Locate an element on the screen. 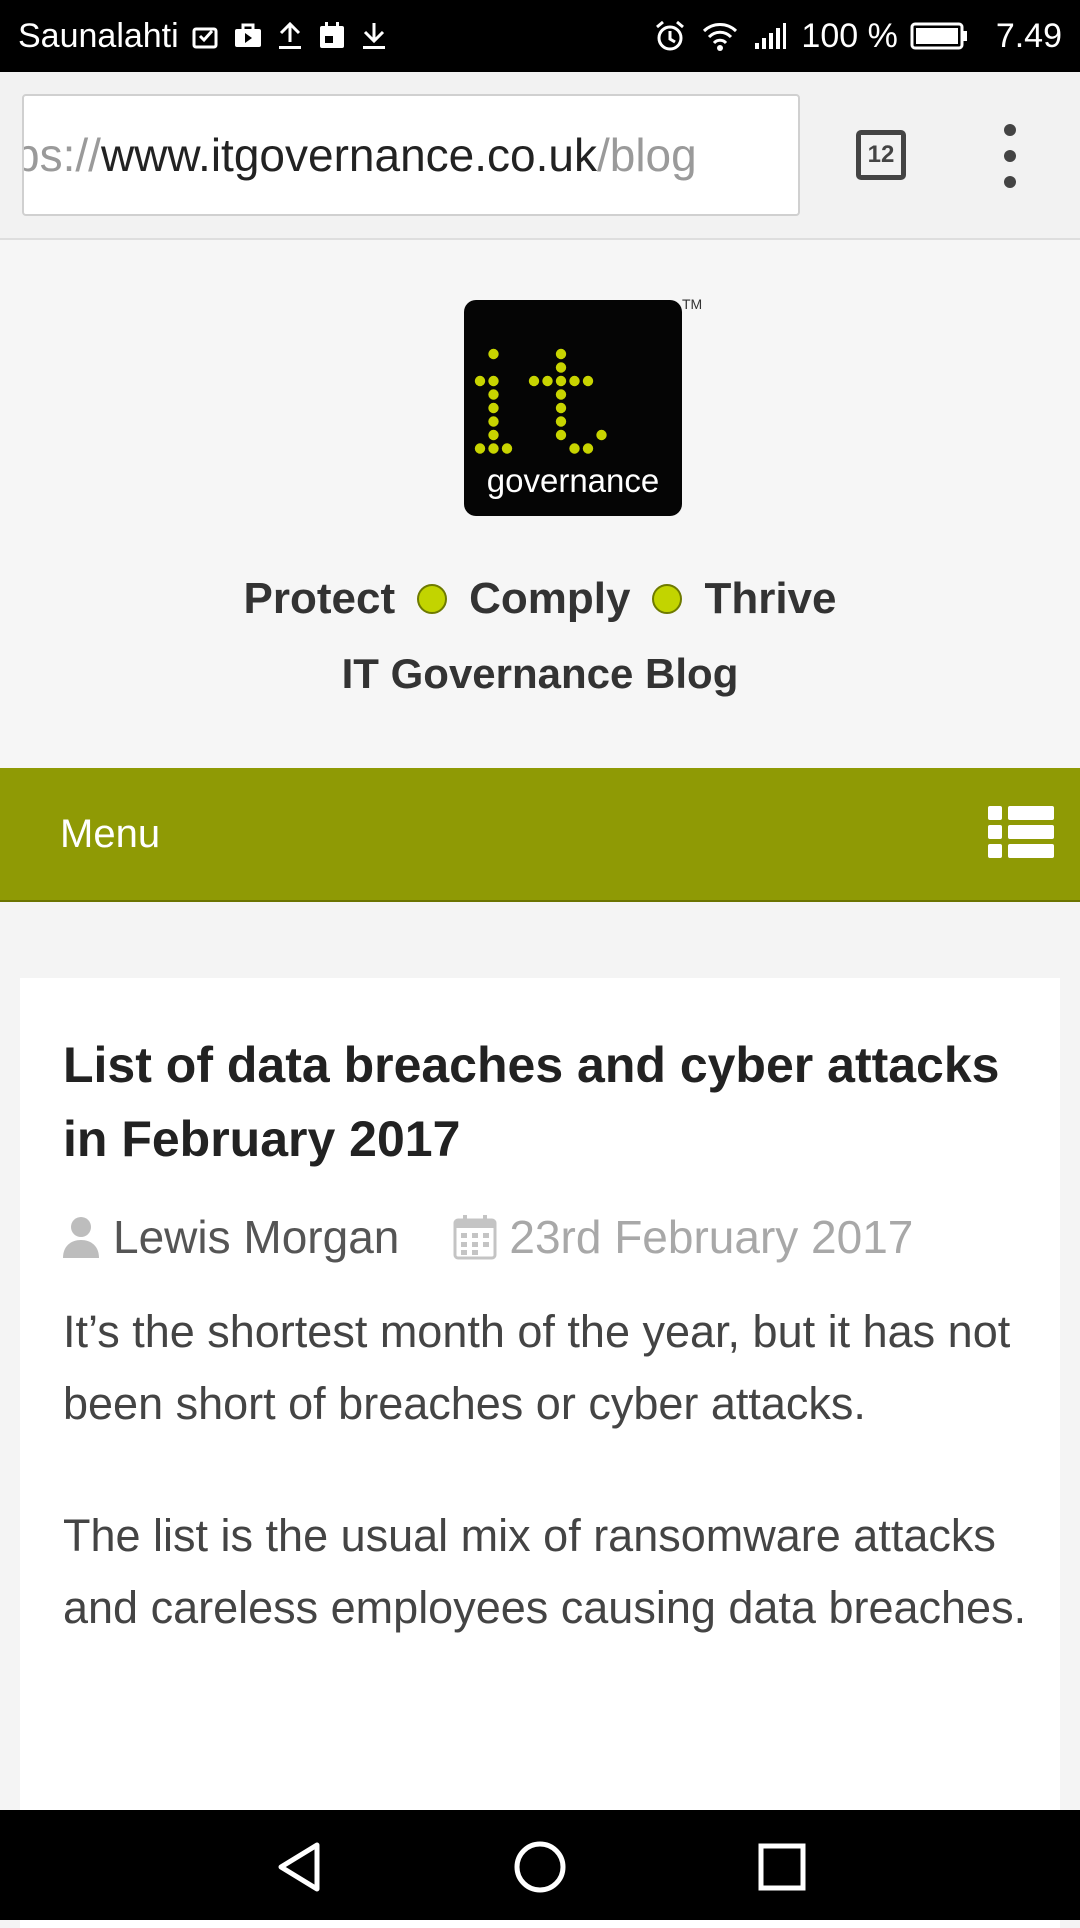 This screenshot has width=1080, height=1928. wifi-icon is located at coordinates (720, 36).